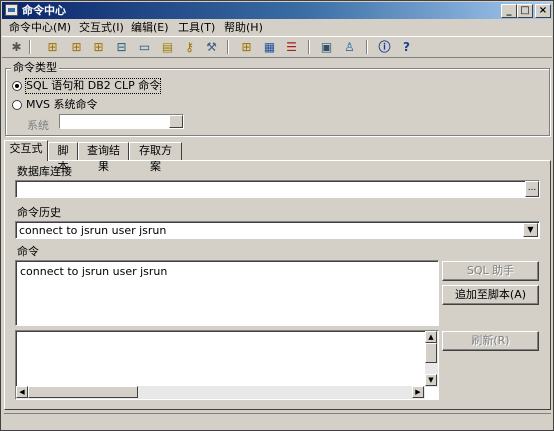  Describe the element at coordinates (326, 47) in the screenshot. I see `book-icon: ▣` at that location.